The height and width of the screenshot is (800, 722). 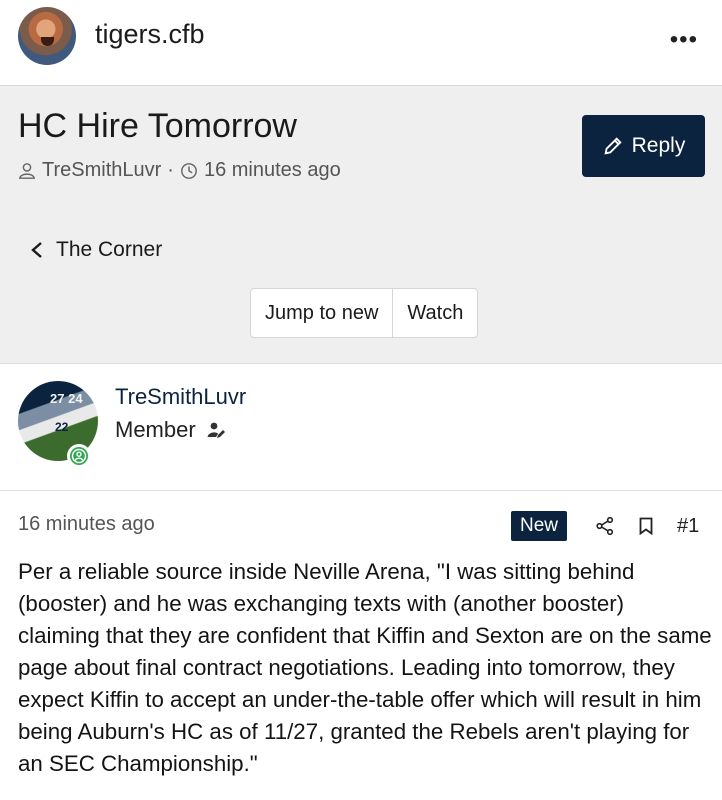 I want to click on reply-label: Reply, so click(x=658, y=145).